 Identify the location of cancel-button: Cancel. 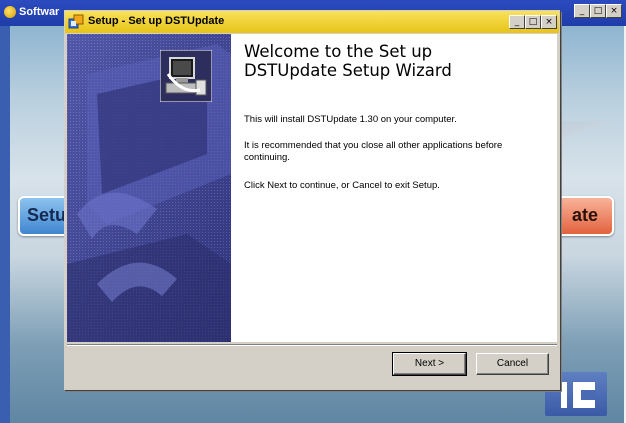
(512, 364).